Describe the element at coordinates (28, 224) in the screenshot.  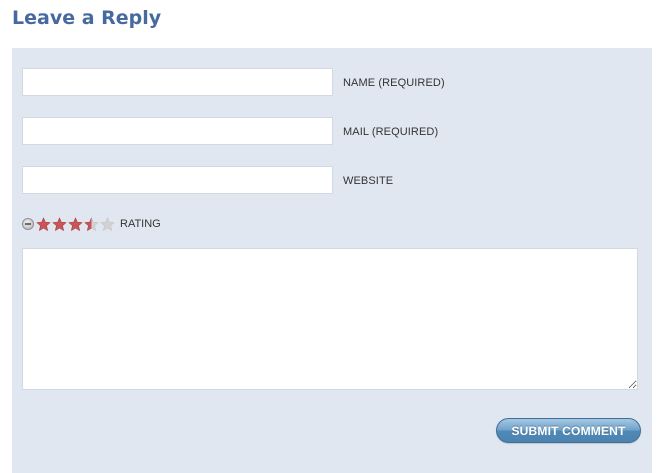
I see `rating-cancel-icon` at that location.